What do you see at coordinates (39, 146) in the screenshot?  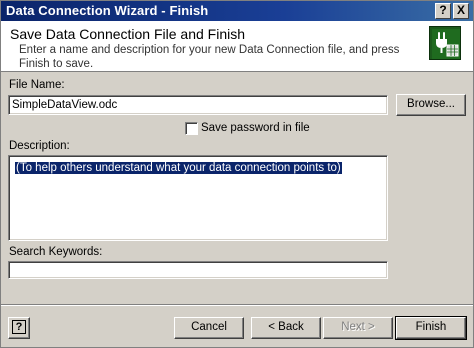 I see `description-label: Description:` at bounding box center [39, 146].